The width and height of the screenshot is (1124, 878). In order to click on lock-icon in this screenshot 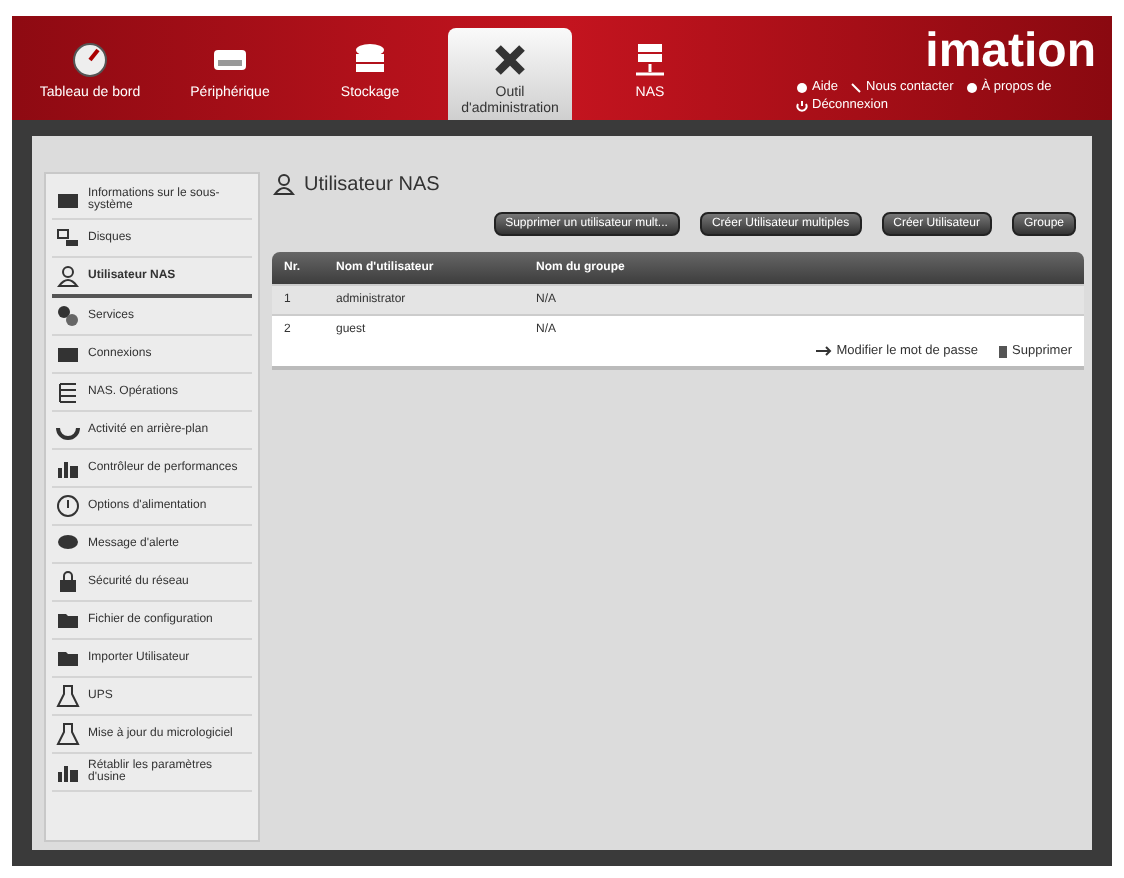, I will do `click(68, 582)`.